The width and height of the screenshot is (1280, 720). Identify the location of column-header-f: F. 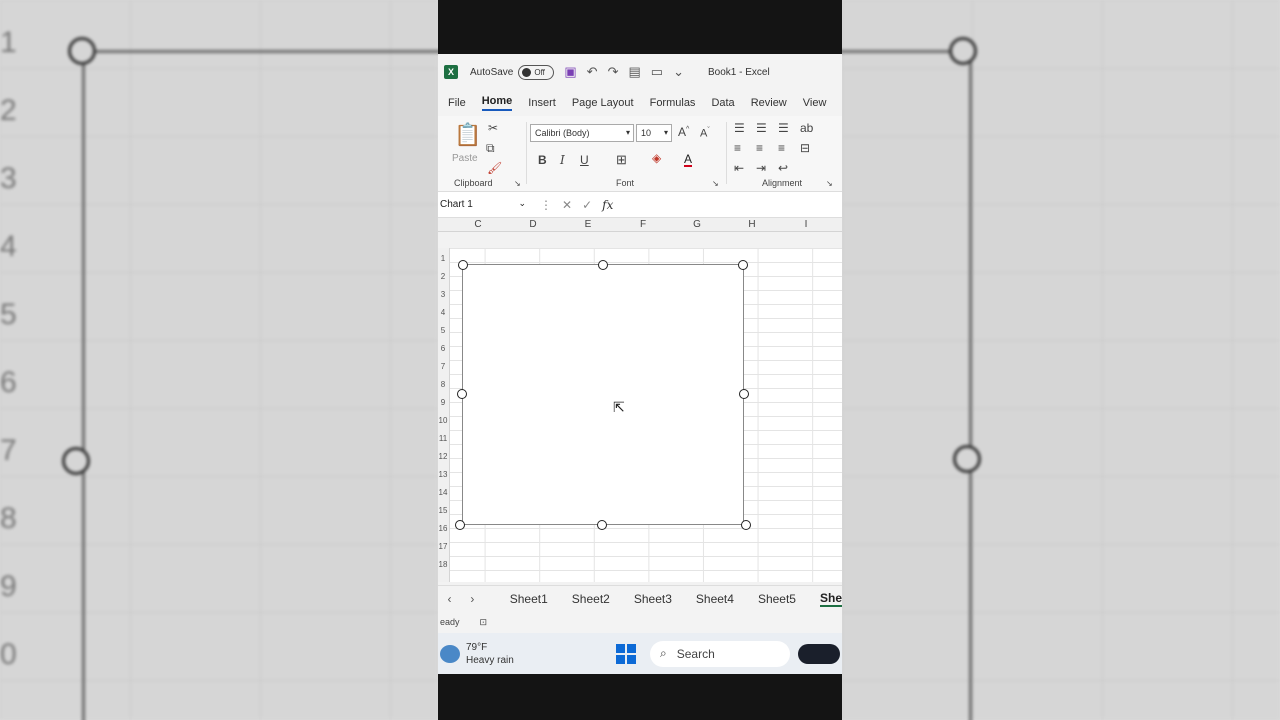
(643, 224).